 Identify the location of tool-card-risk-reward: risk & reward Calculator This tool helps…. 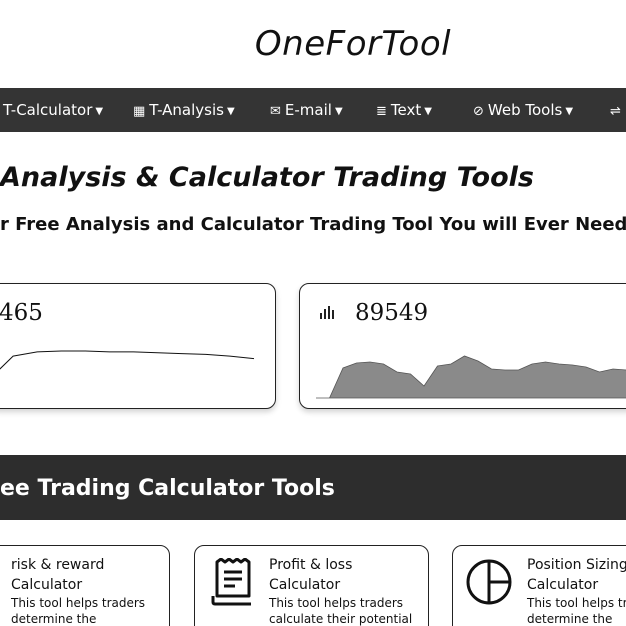
(85, 585).